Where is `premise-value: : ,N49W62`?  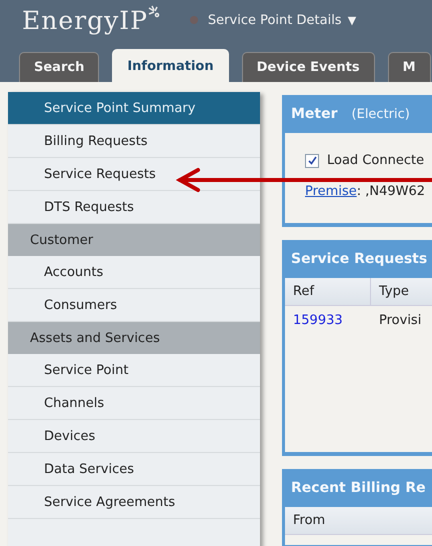 premise-value: : ,N49W62 is located at coordinates (391, 191).